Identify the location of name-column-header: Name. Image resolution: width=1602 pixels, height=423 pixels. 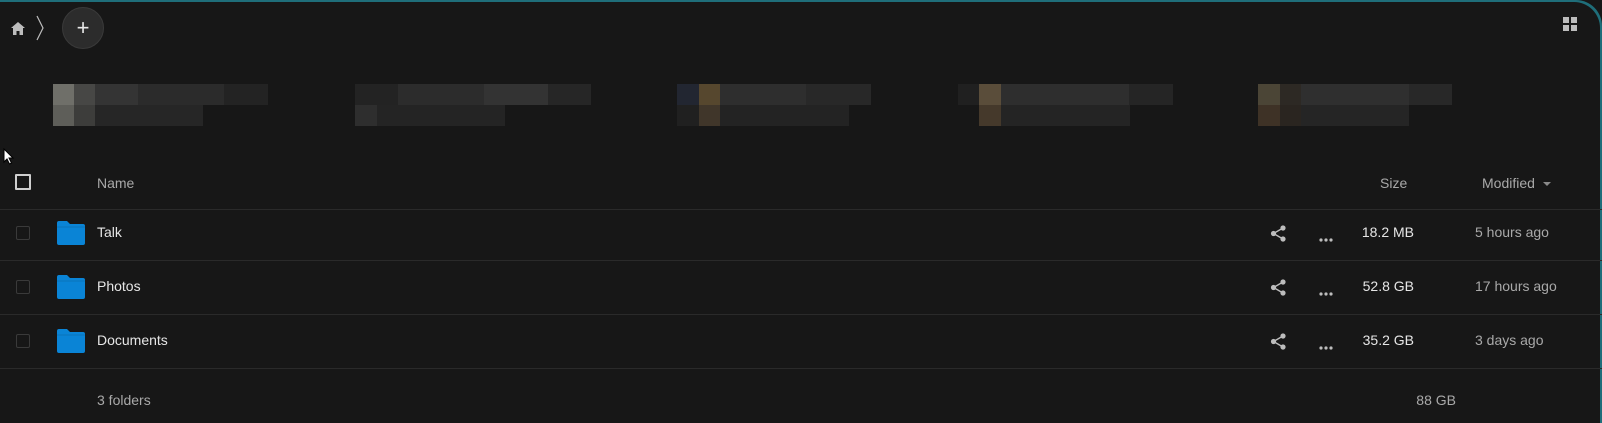
(115, 183).